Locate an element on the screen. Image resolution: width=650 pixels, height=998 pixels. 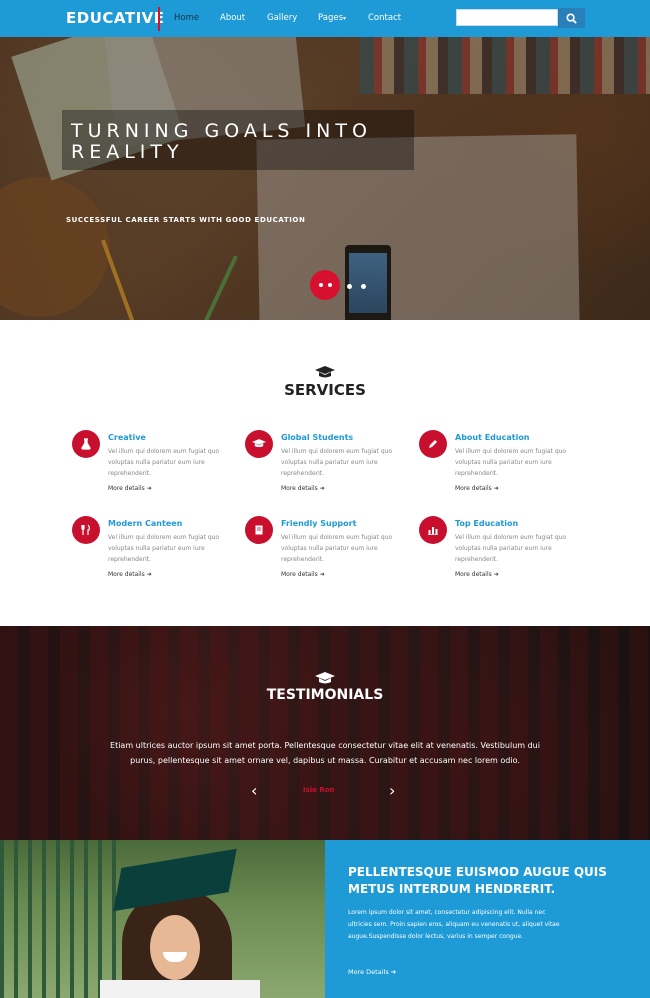
photo-fence is located at coordinates (60, 919).